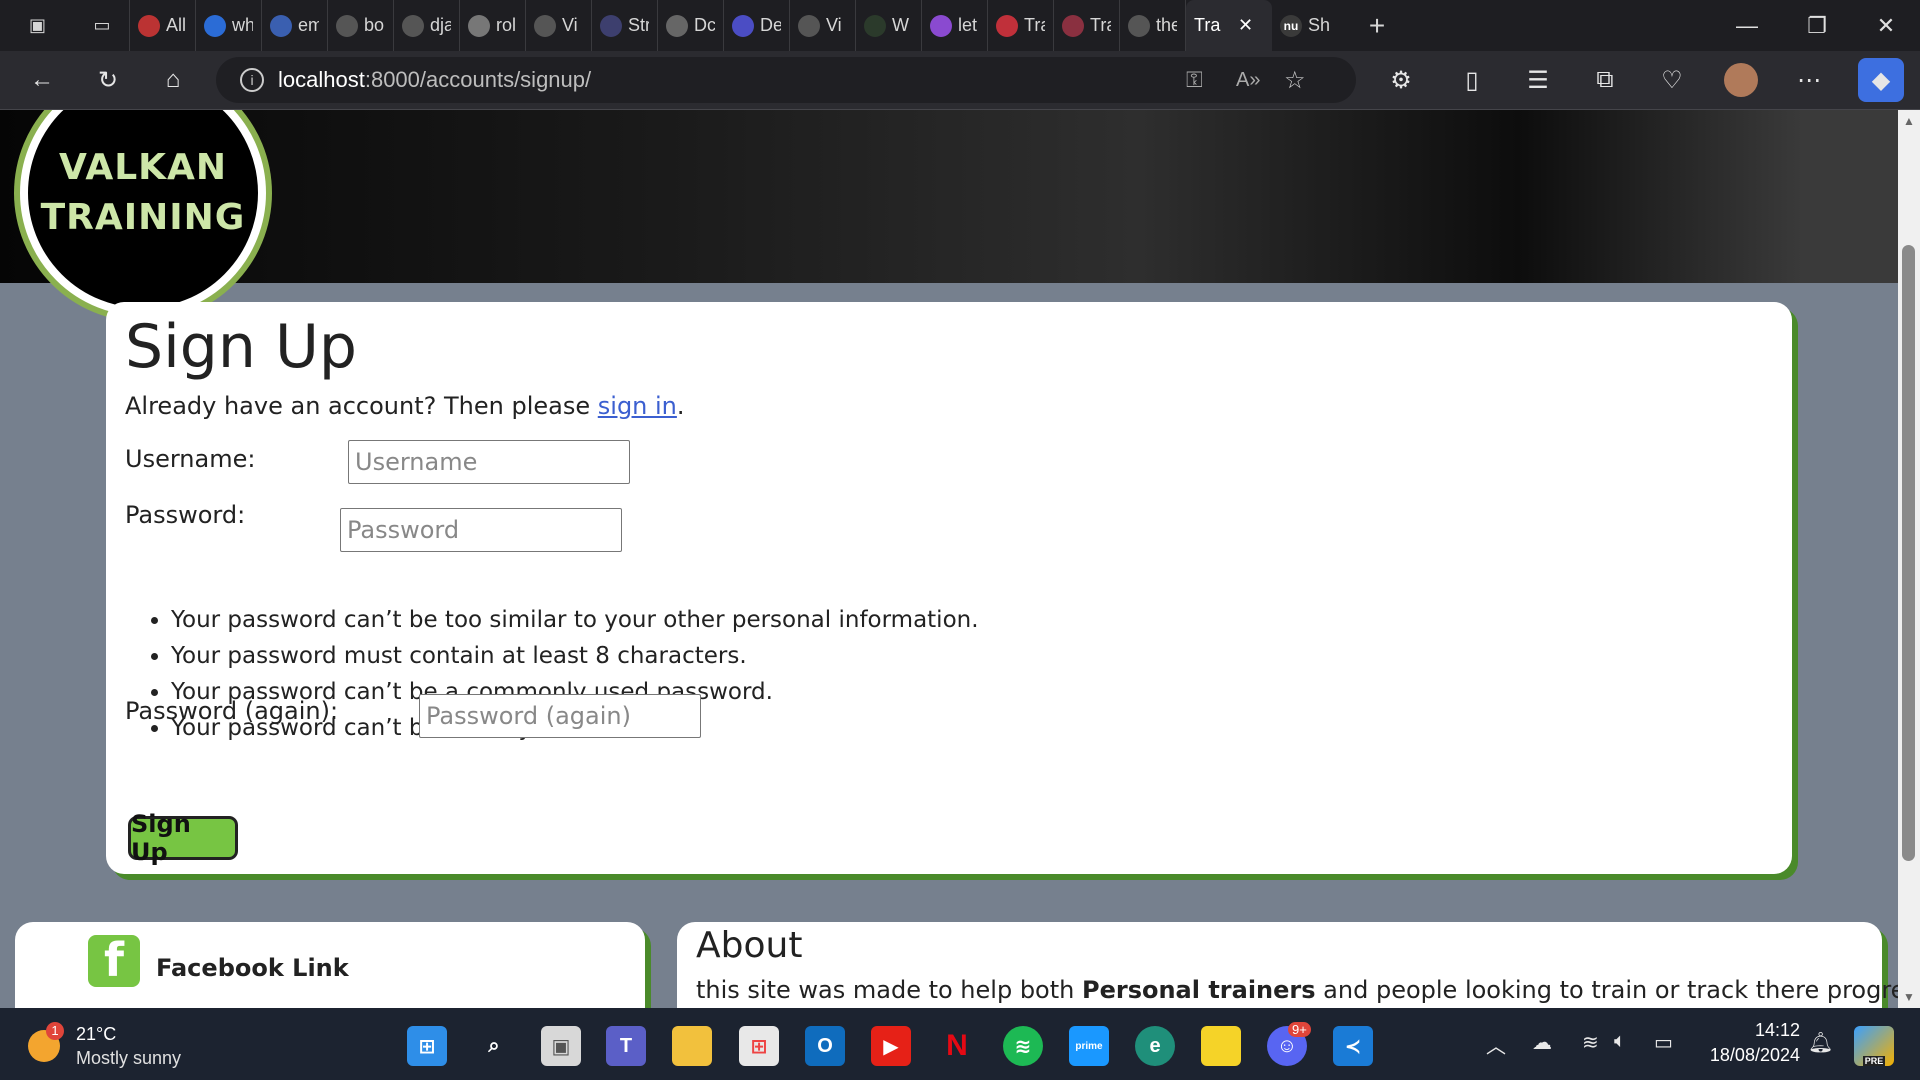  I want to click on tab-9: De, so click(757, 25).